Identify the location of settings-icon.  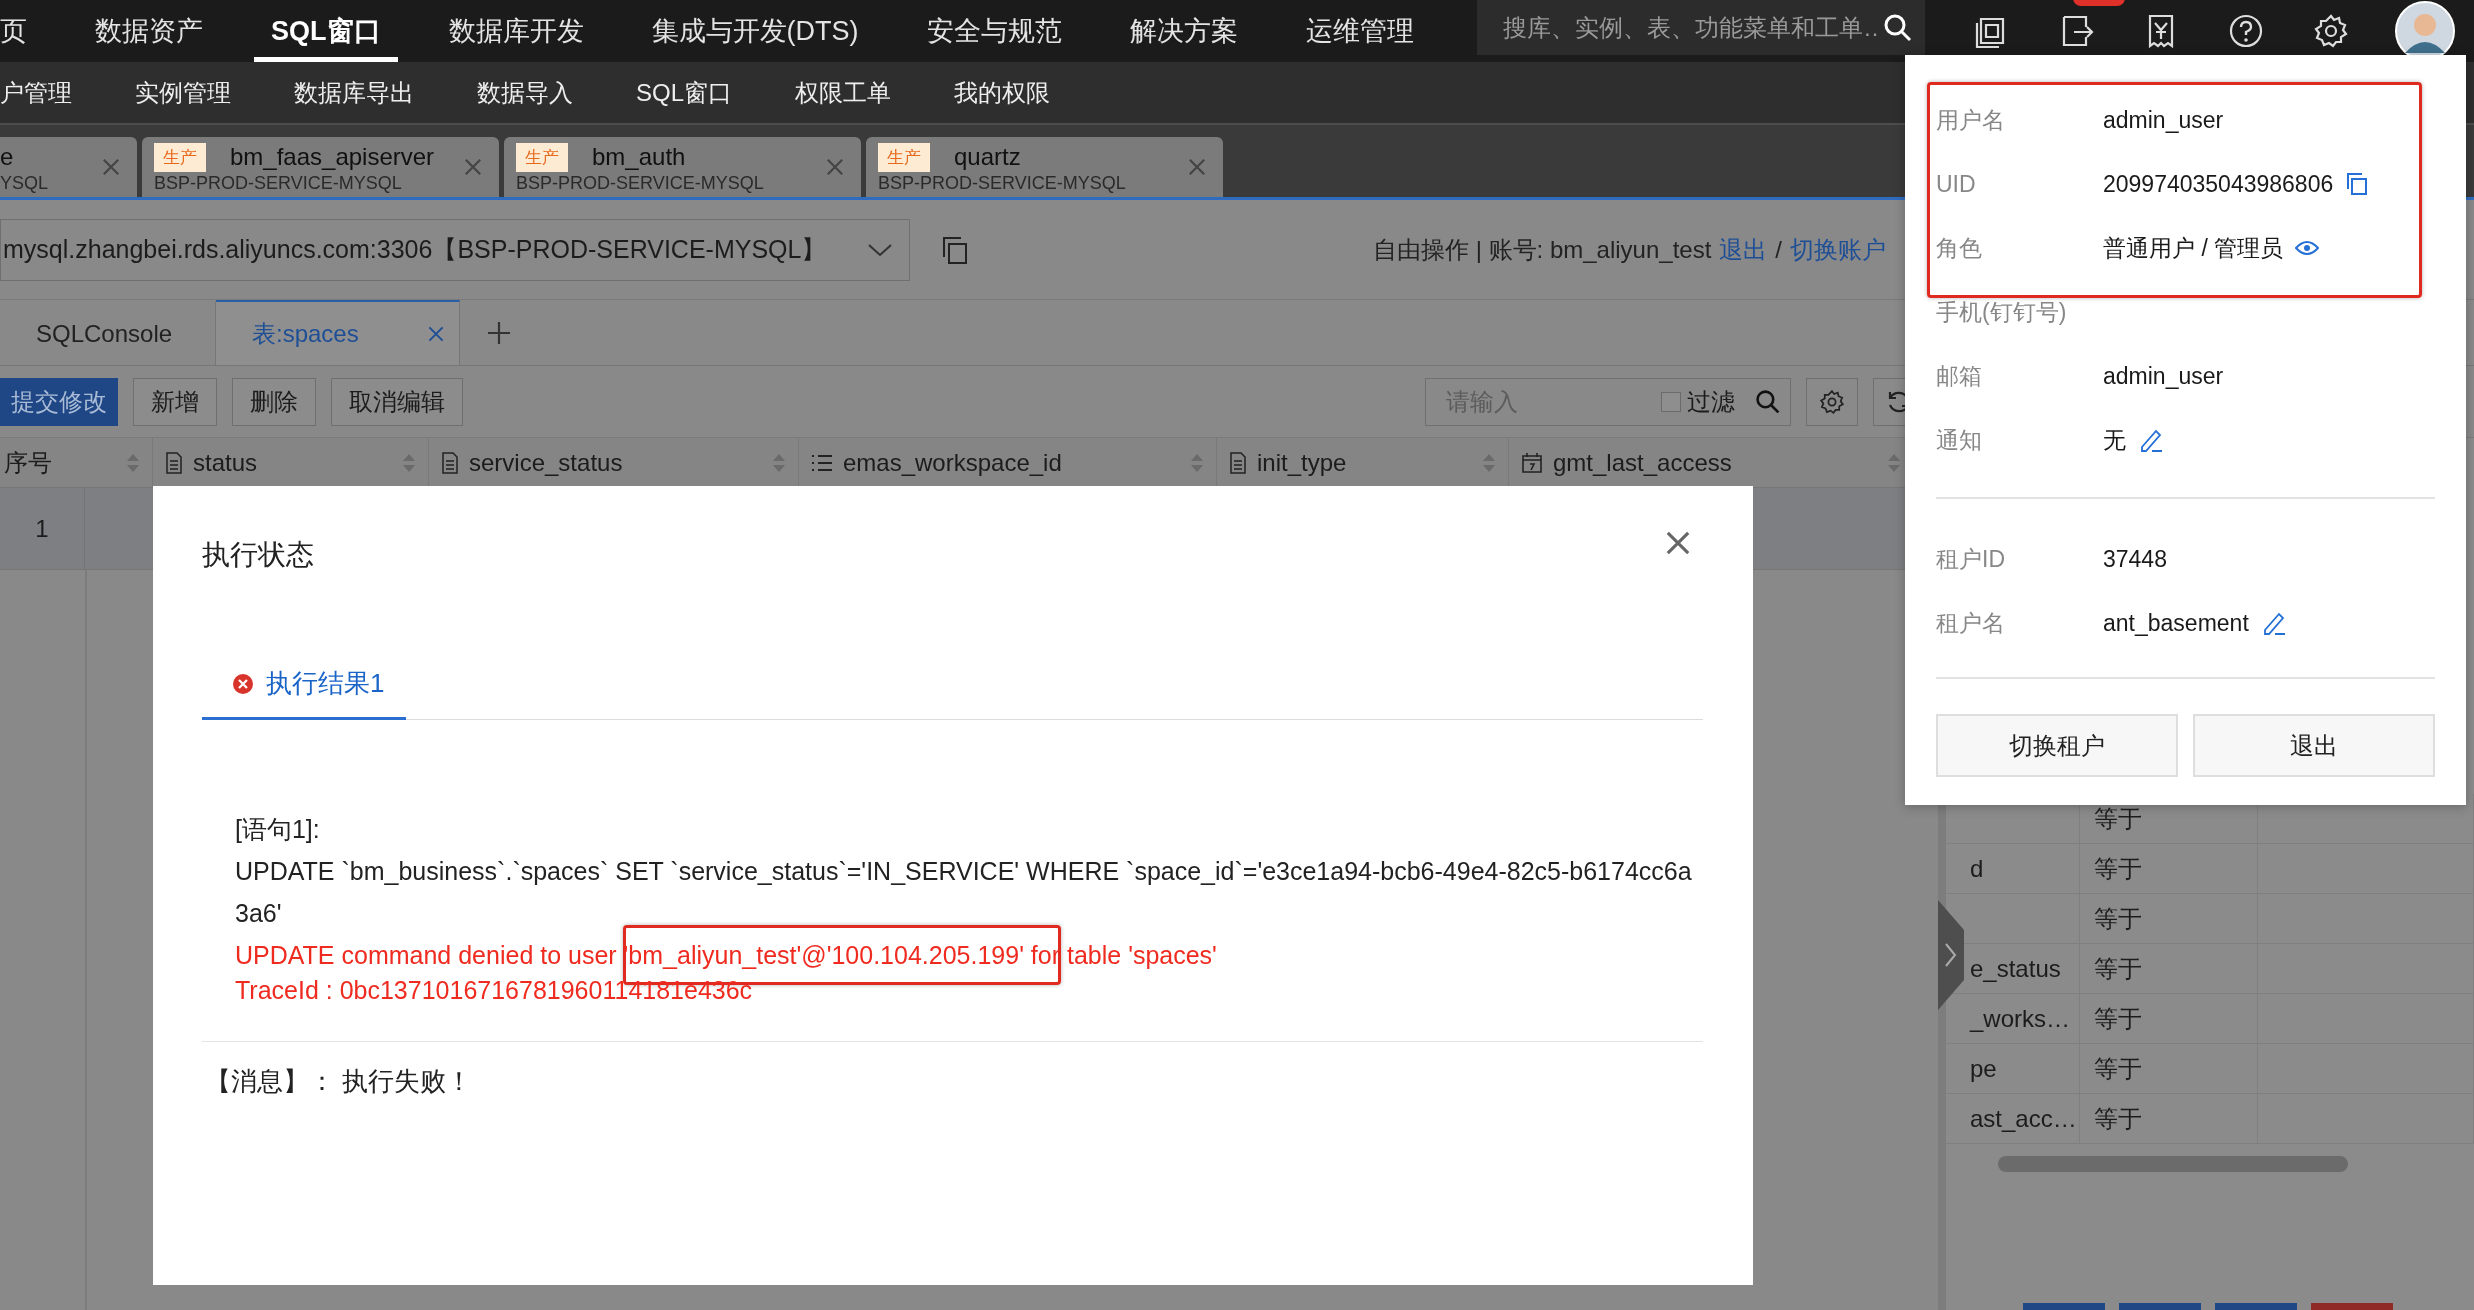
(2331, 31).